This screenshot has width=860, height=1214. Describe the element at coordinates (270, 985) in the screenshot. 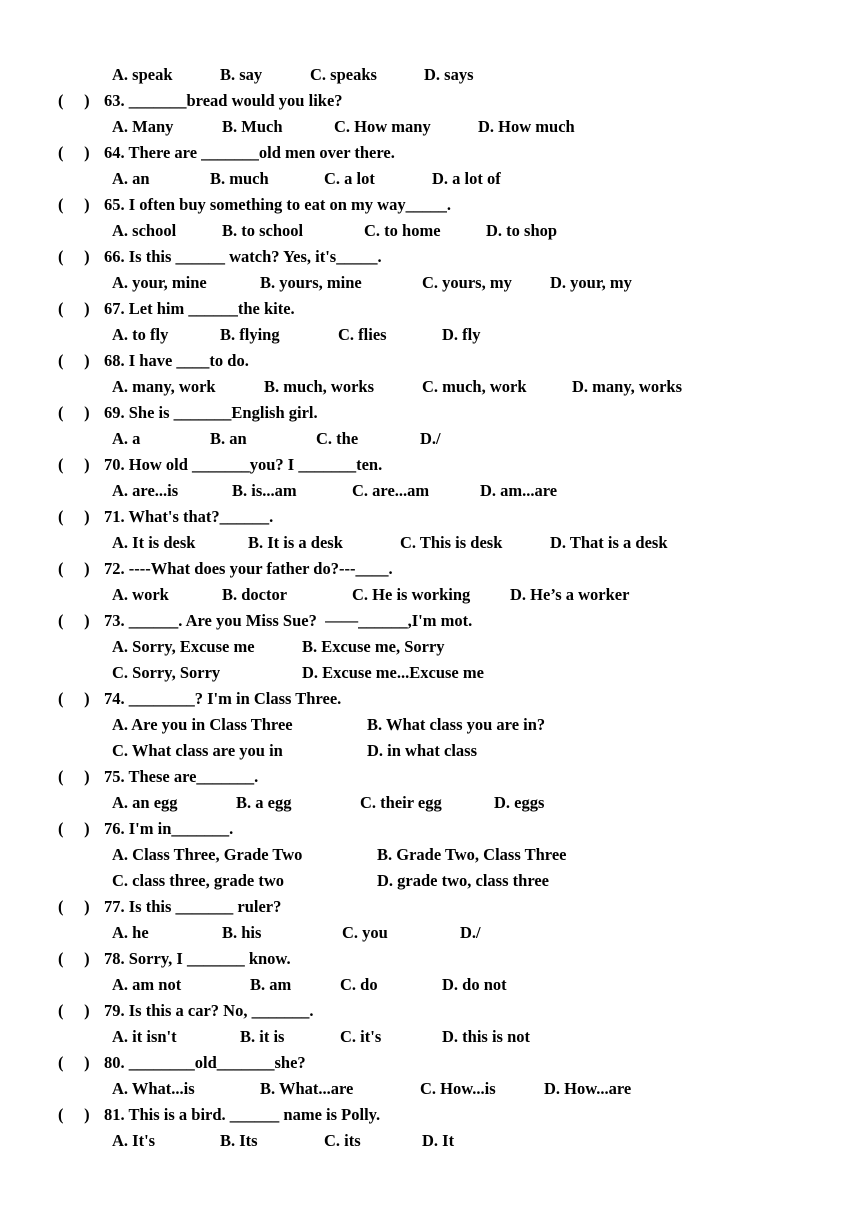

I see `answer-option: B. am` at that location.